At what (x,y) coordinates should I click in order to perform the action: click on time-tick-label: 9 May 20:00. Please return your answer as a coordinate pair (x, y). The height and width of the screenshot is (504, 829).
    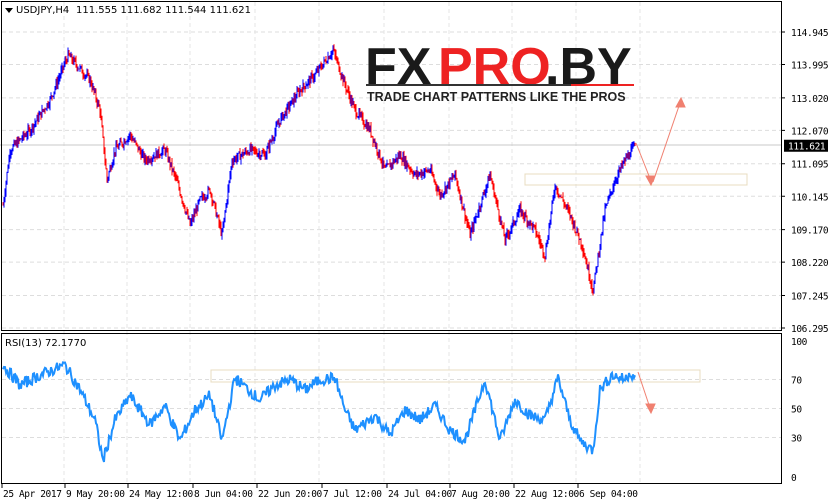
    Looking at the image, I should click on (95, 494).